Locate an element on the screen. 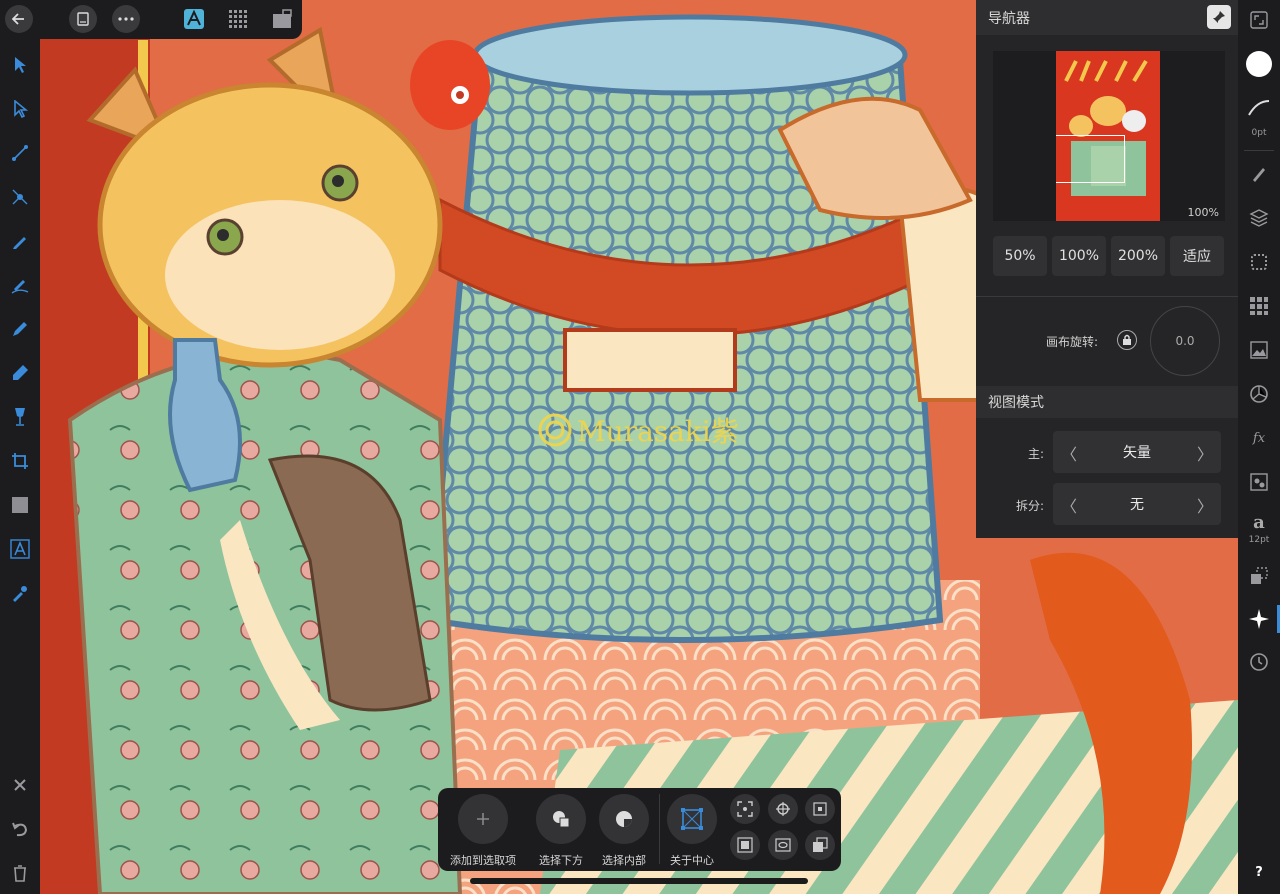 Image resolution: width=1280 pixels, height=894 pixels. delete-button is located at coordinates (20, 873).